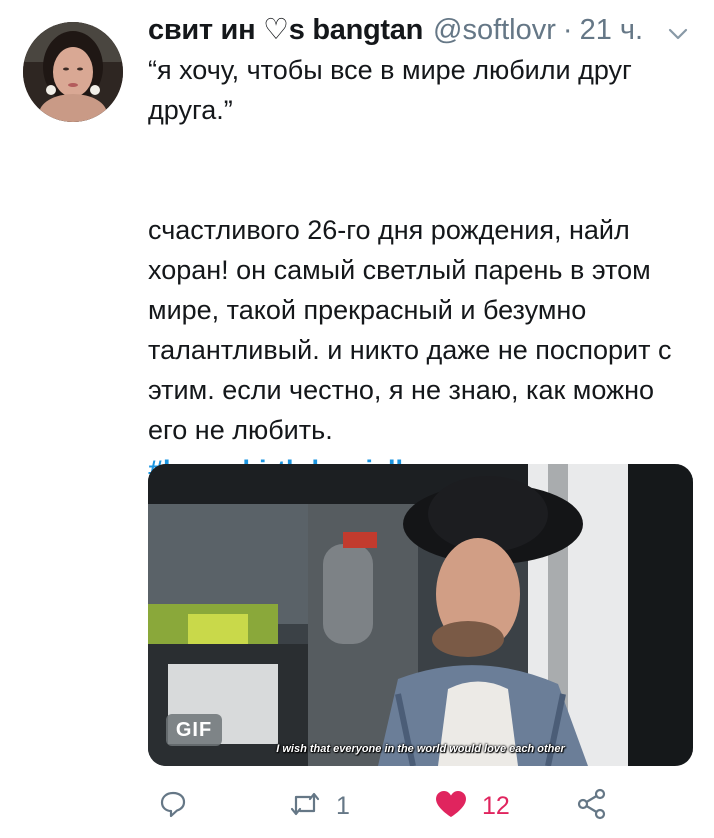 The width and height of the screenshot is (714, 838). I want to click on share-icon, so click(592, 806).